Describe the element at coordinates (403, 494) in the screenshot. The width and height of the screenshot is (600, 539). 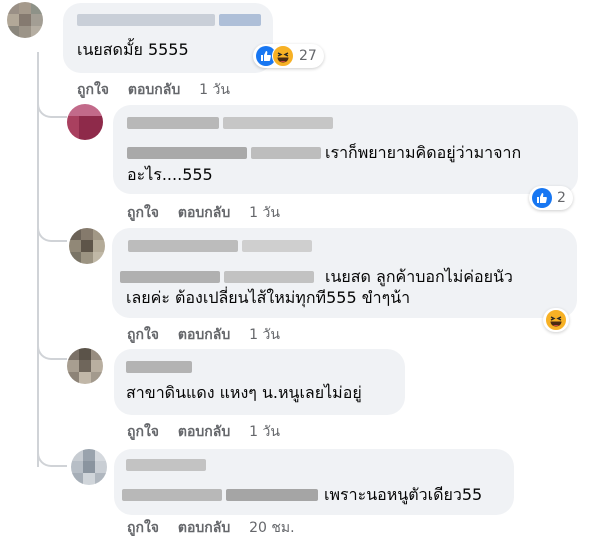
I see `comment-text: เพราะนอหนูตัวเดียว55` at that location.